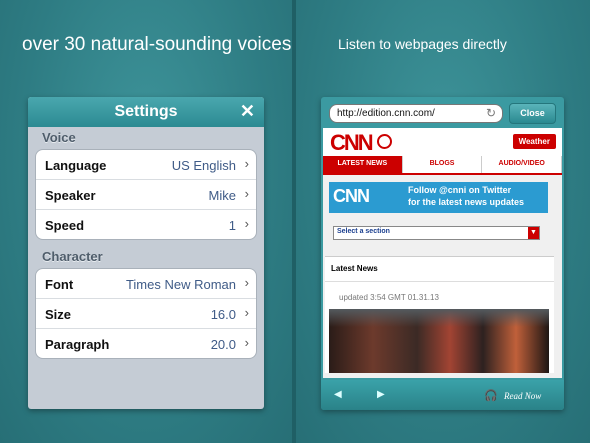  I want to click on speaker-row: Speaker Mike ›, so click(146, 194).